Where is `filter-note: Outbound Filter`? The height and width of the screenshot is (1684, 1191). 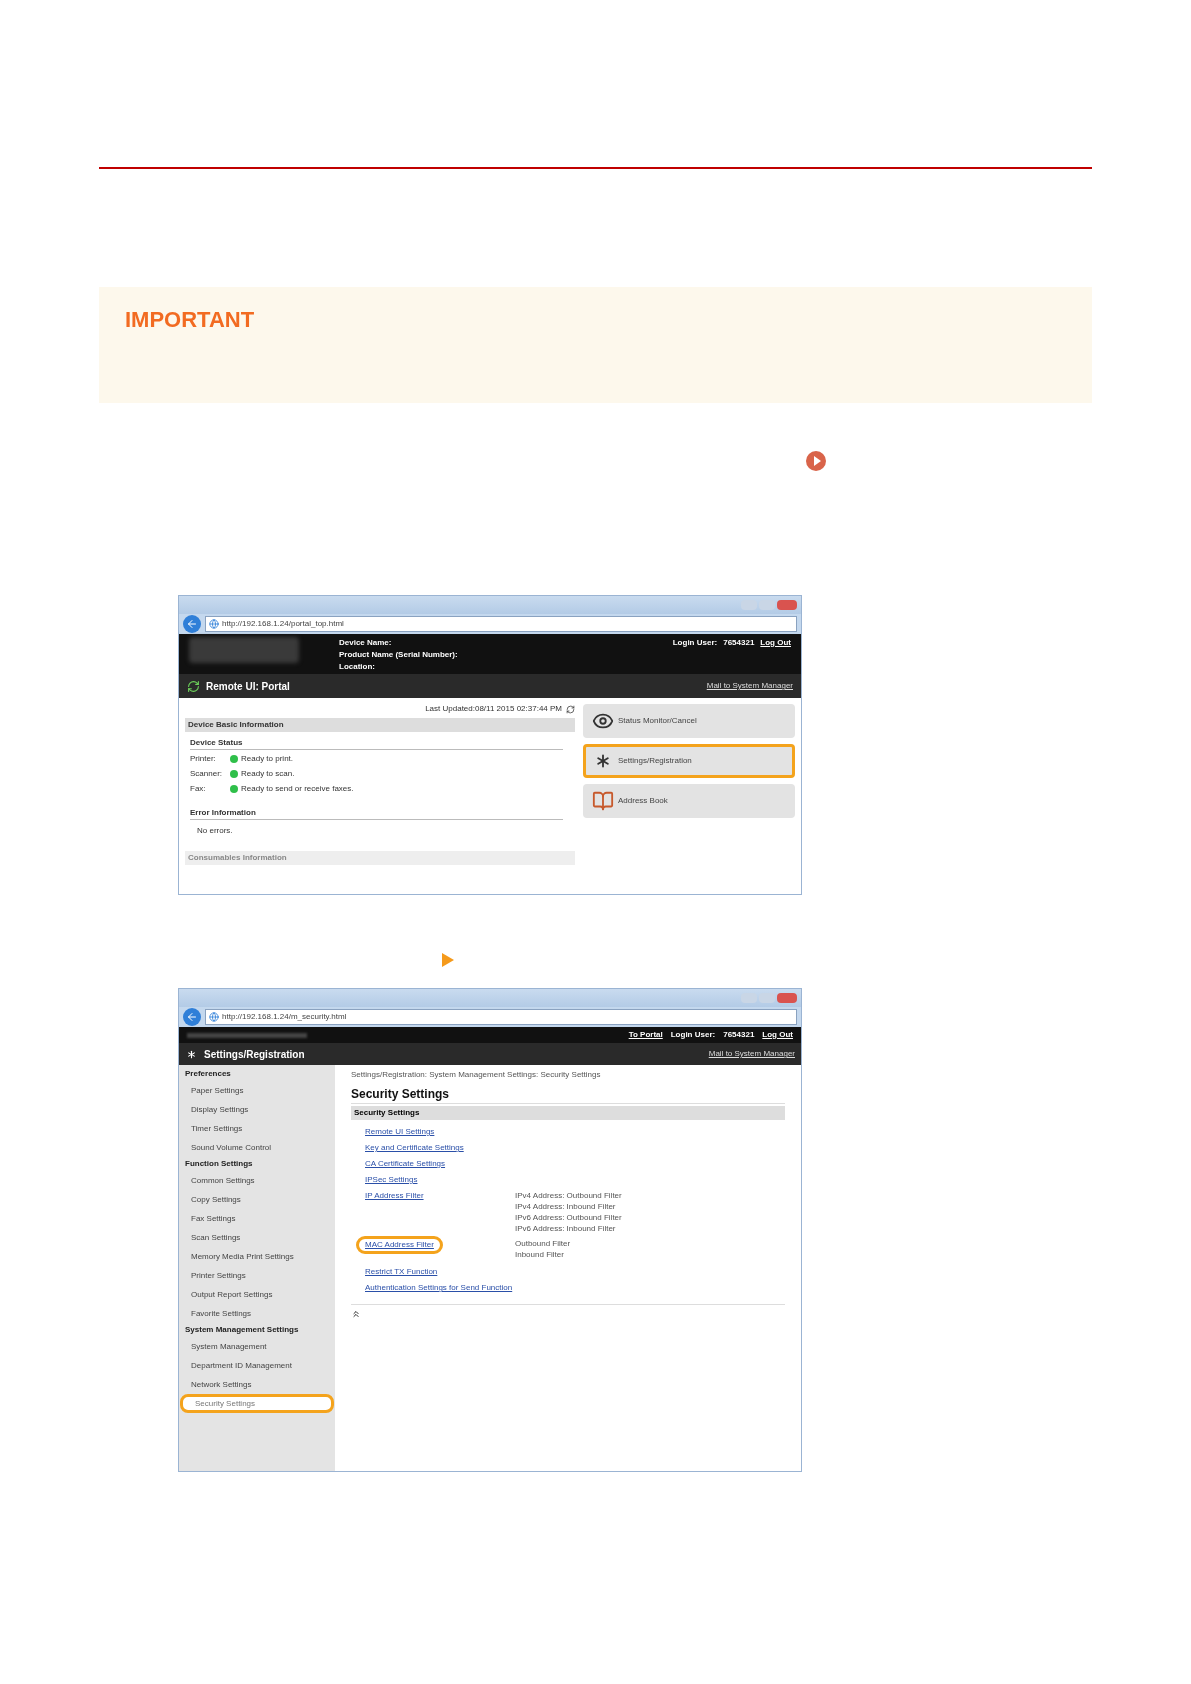
filter-note: Outbound Filter is located at coordinates (543, 1243).